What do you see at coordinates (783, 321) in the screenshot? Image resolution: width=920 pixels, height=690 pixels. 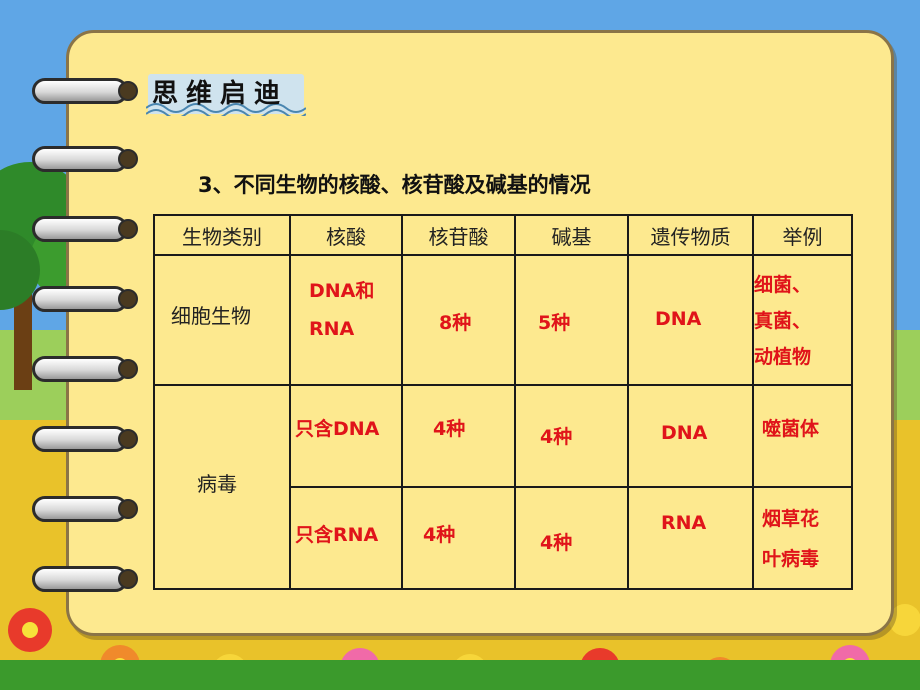 I see `cellular-example-line2: 真菌、` at bounding box center [783, 321].